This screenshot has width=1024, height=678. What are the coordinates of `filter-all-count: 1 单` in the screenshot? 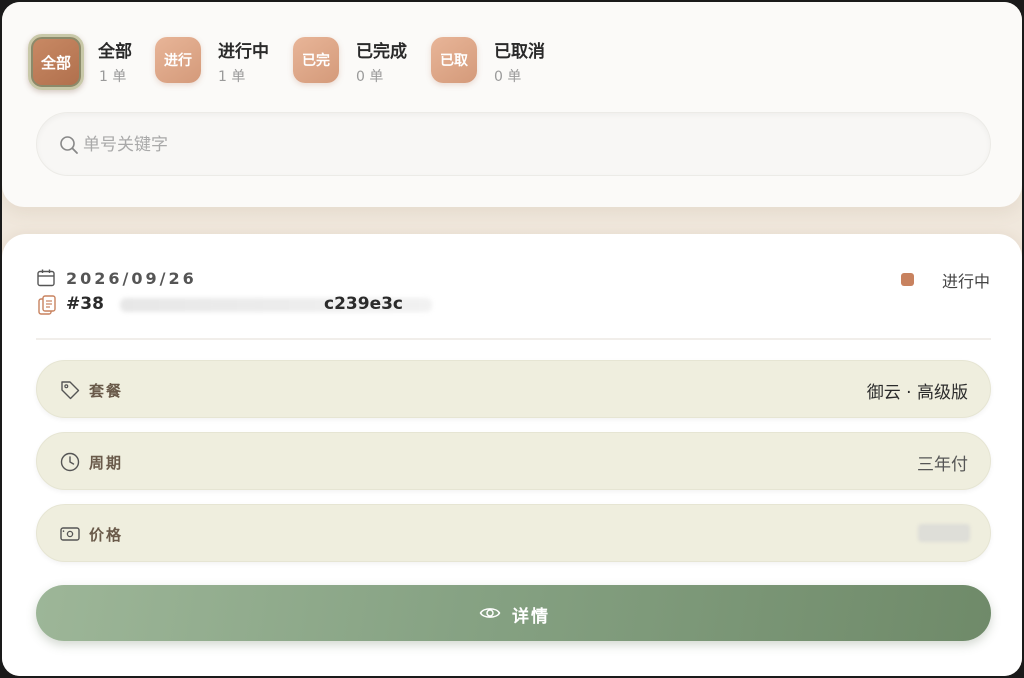 It's located at (113, 77).